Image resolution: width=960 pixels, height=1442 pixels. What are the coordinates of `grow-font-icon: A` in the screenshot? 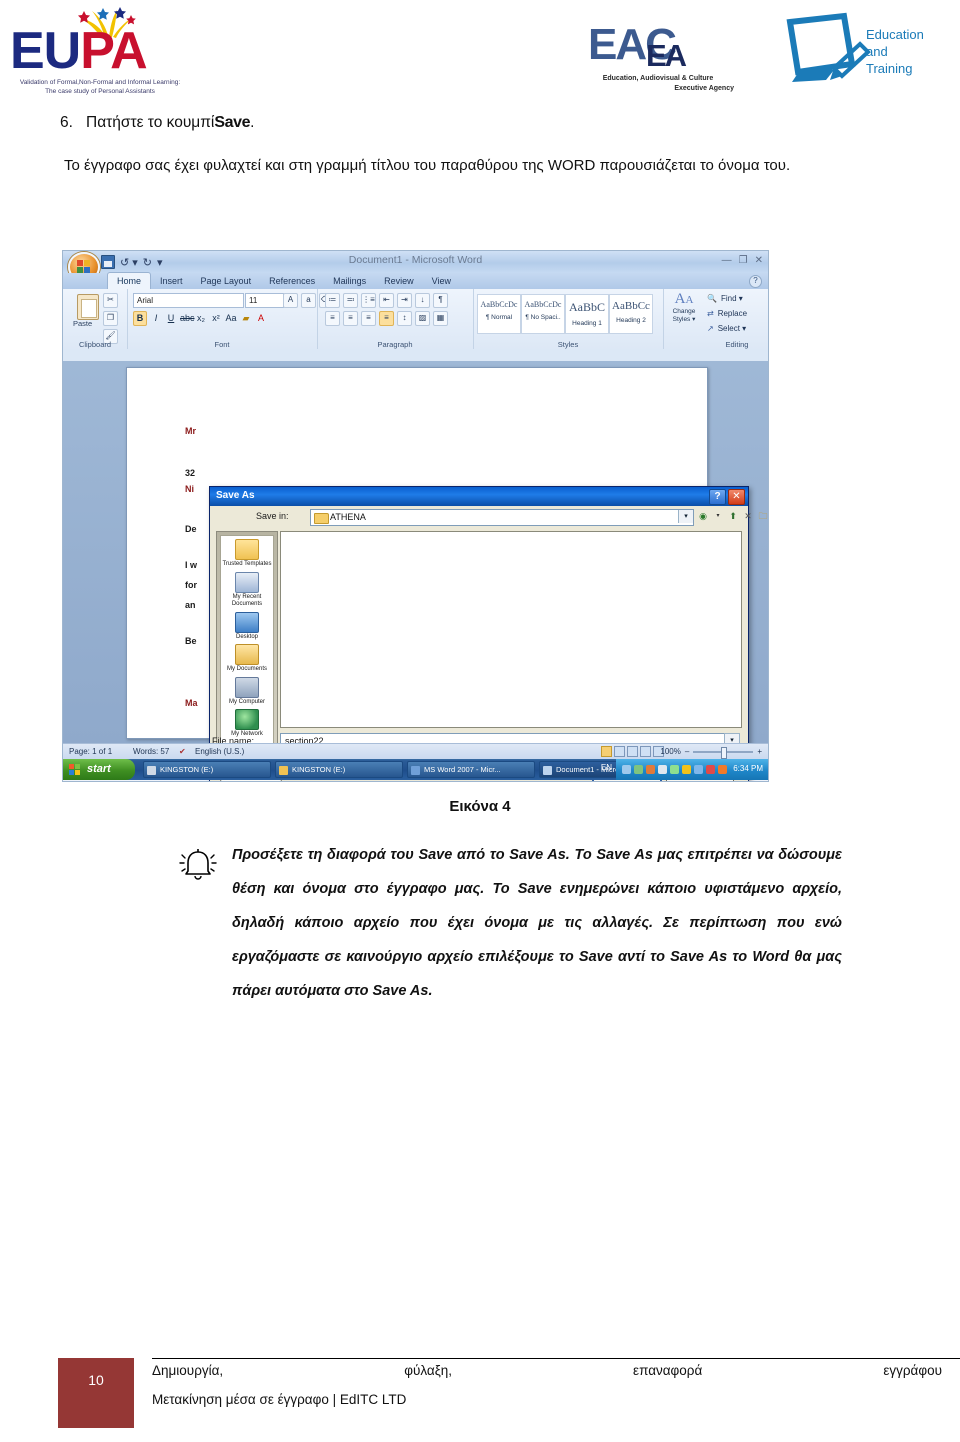 It's located at (290, 300).